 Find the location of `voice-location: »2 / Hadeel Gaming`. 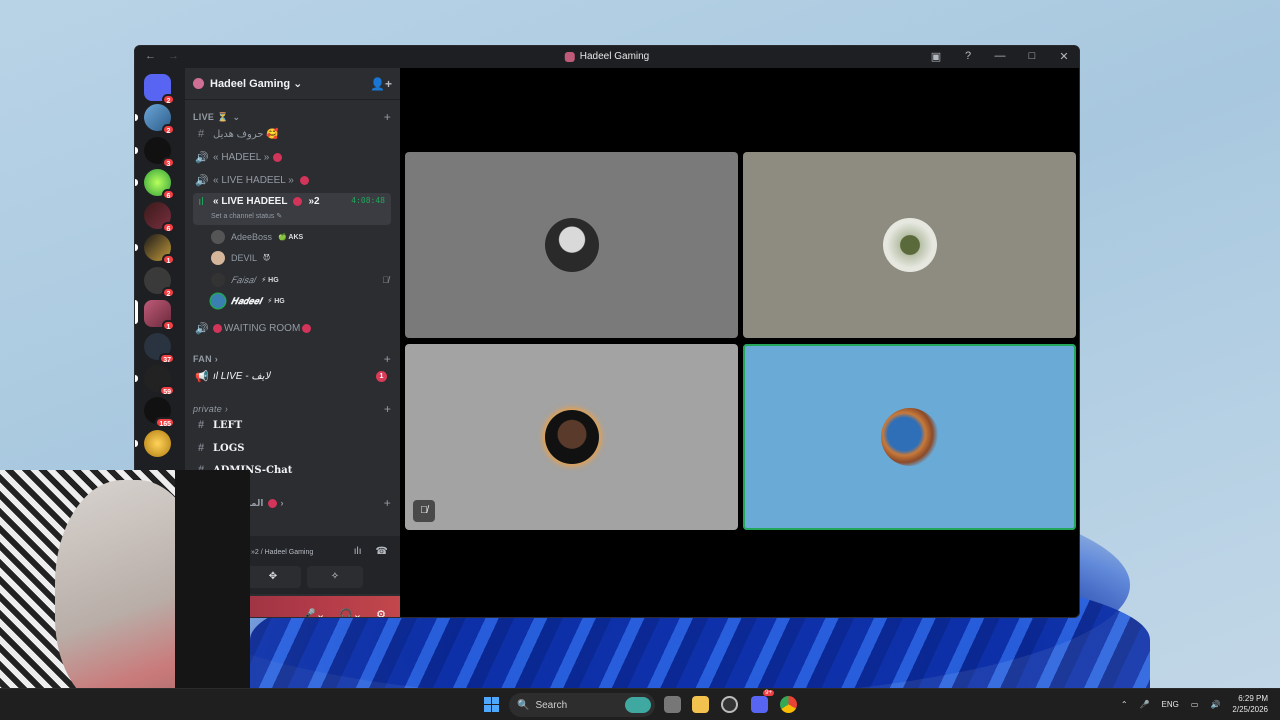

voice-location: »2 / Hadeel Gaming is located at coordinates (282, 552).